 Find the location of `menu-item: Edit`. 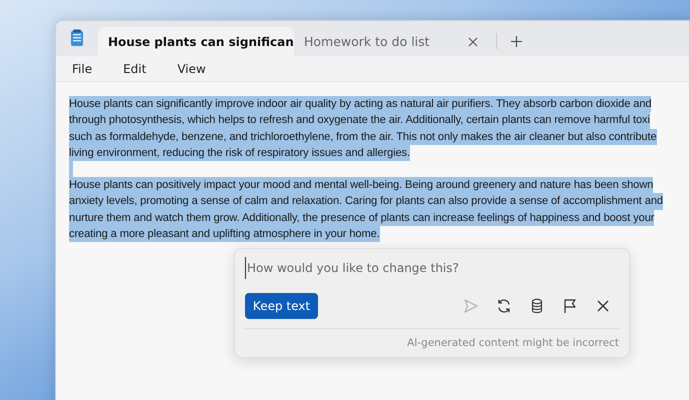

menu-item: Edit is located at coordinates (134, 68).